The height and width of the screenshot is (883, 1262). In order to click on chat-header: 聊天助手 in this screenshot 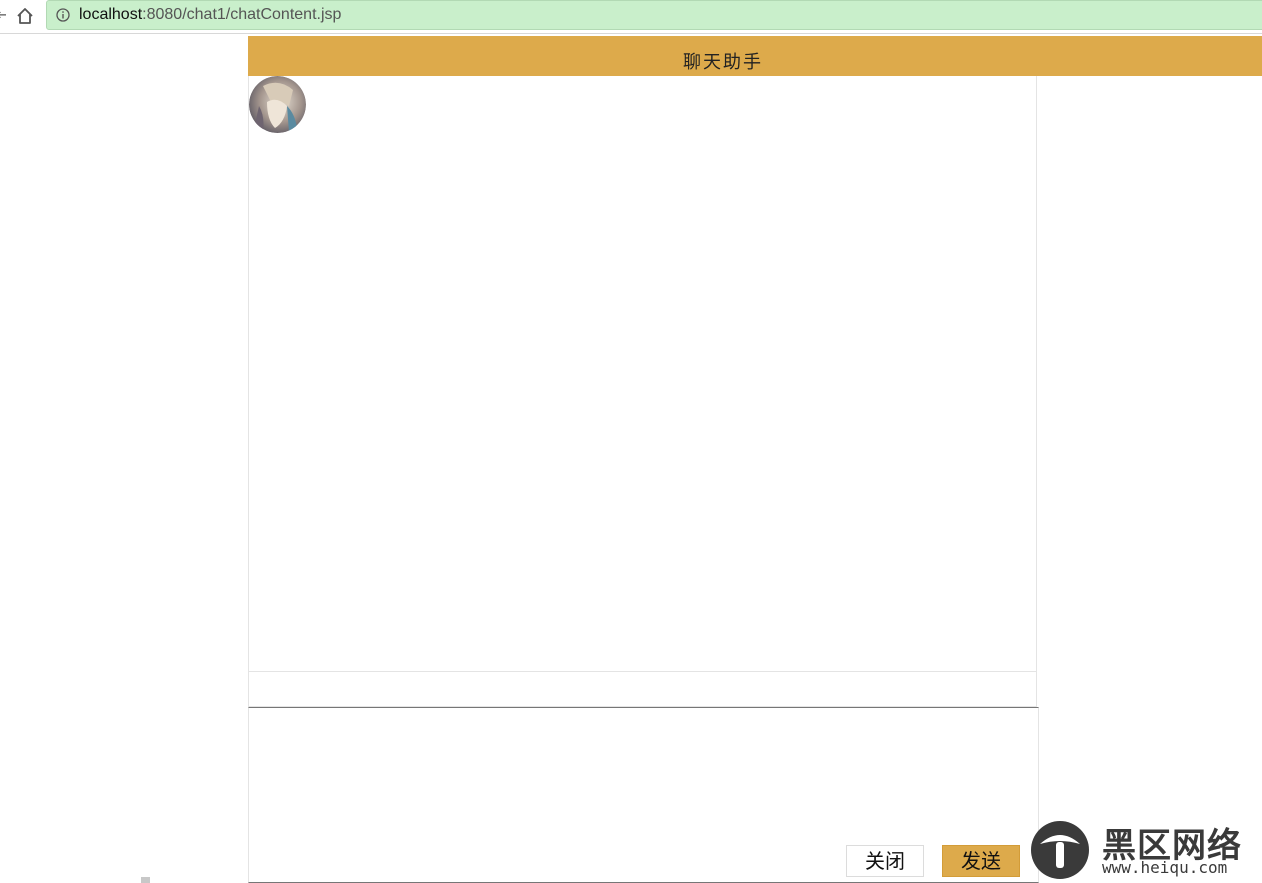, I will do `click(755, 56)`.